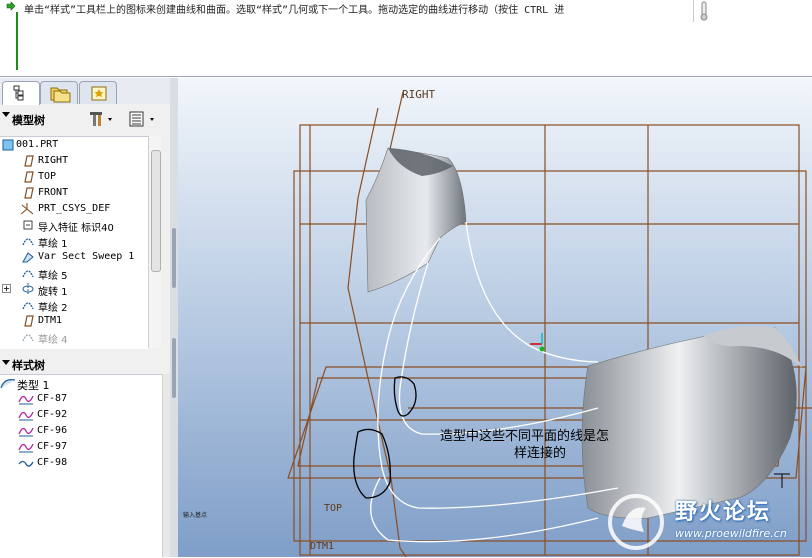 Image resolution: width=812 pixels, height=558 pixels. I want to click on tree-item-label: TOP, so click(47, 176).